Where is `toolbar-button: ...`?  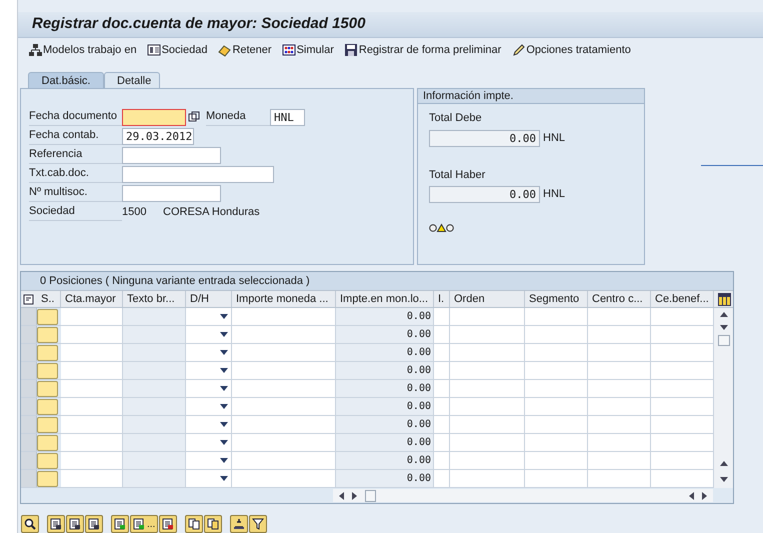 toolbar-button: ... is located at coordinates (144, 524).